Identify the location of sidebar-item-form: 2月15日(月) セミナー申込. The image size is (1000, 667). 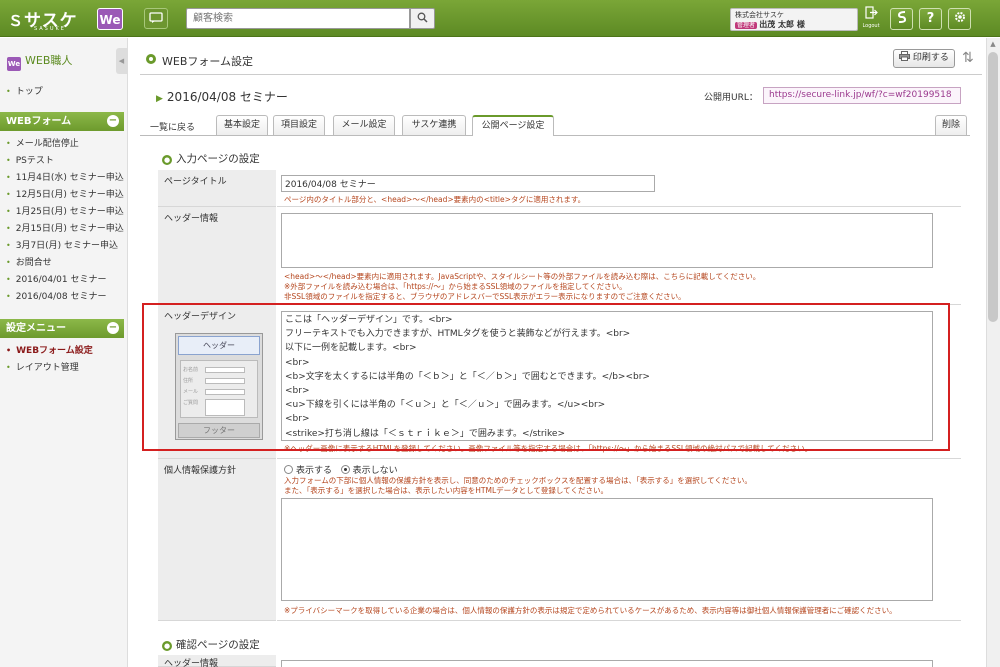
(65, 228).